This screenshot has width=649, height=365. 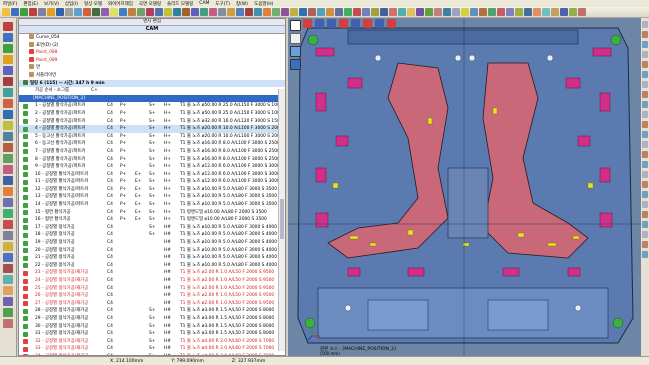 What do you see at coordinates (343, 23) in the screenshot?
I see `view-bottom-icon` at bounding box center [343, 23].